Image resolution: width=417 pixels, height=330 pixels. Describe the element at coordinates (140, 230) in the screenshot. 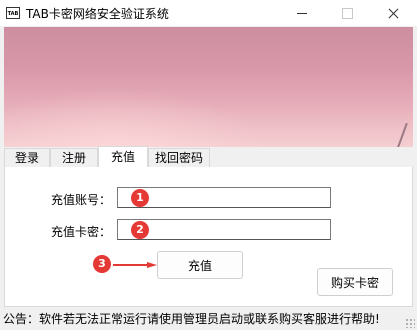

I see `step-badge-2: 2` at that location.